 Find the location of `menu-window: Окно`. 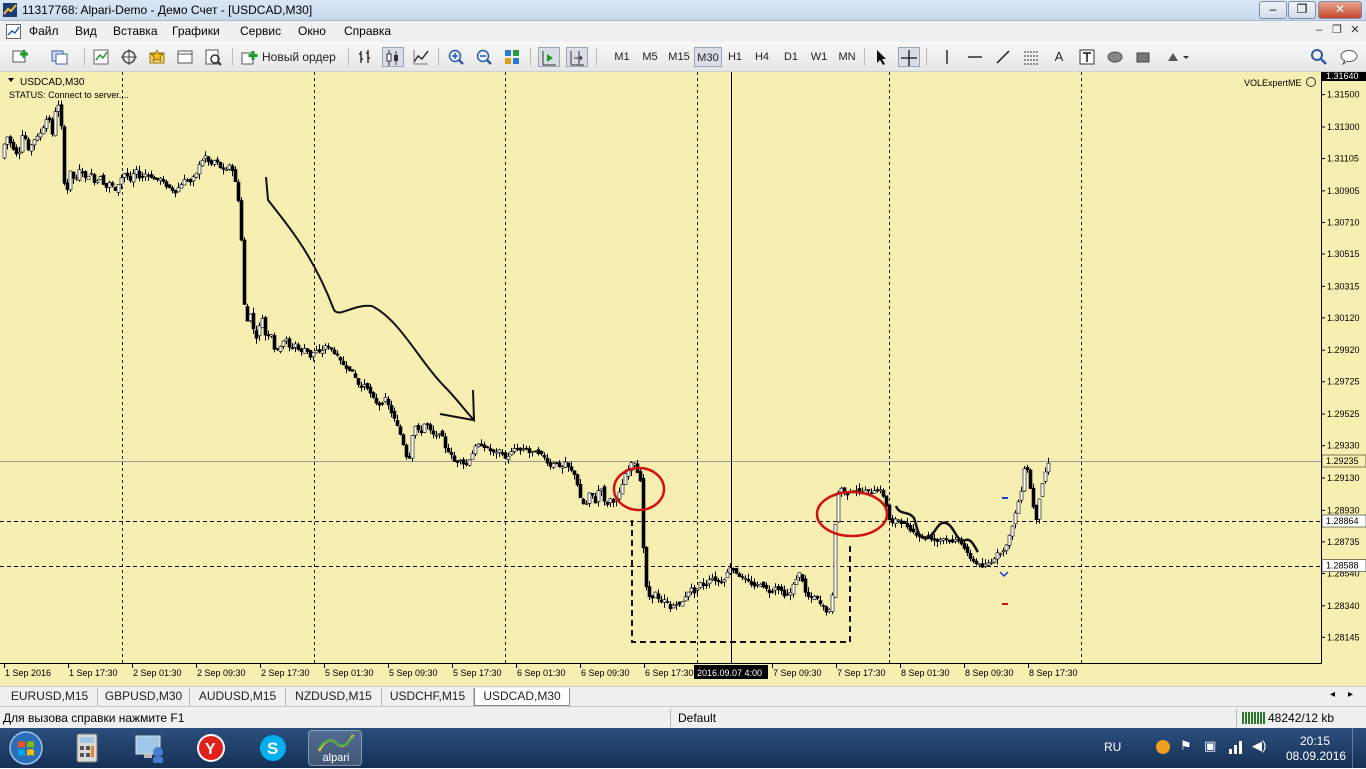

menu-window: Окно is located at coordinates (312, 31).